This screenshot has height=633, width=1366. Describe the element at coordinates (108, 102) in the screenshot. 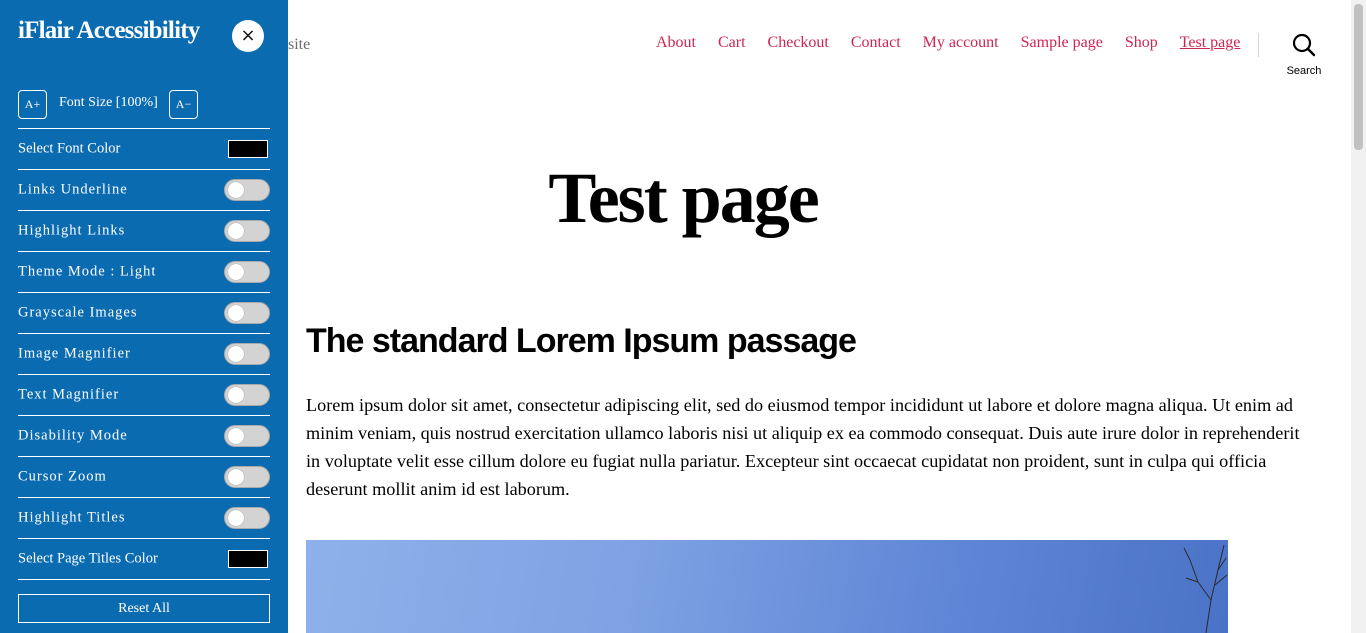

I see `font-size-label: Font Size [100%]` at that location.